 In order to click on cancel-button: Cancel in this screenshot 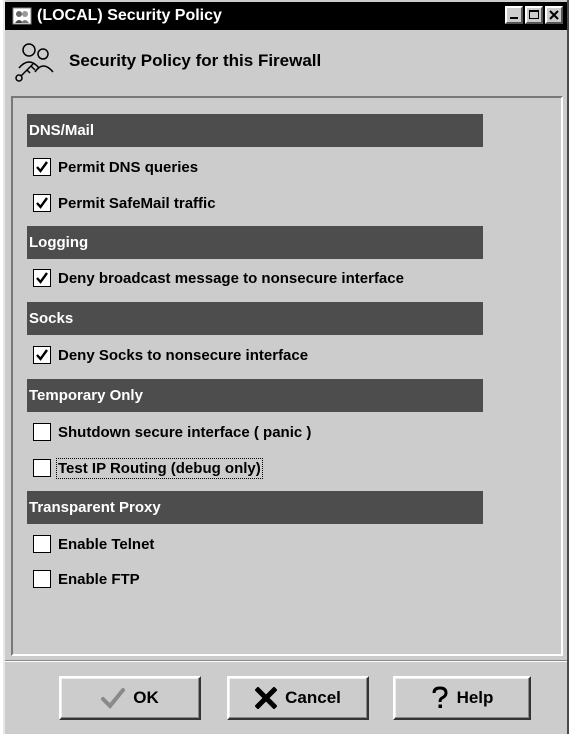, I will do `click(298, 698)`.